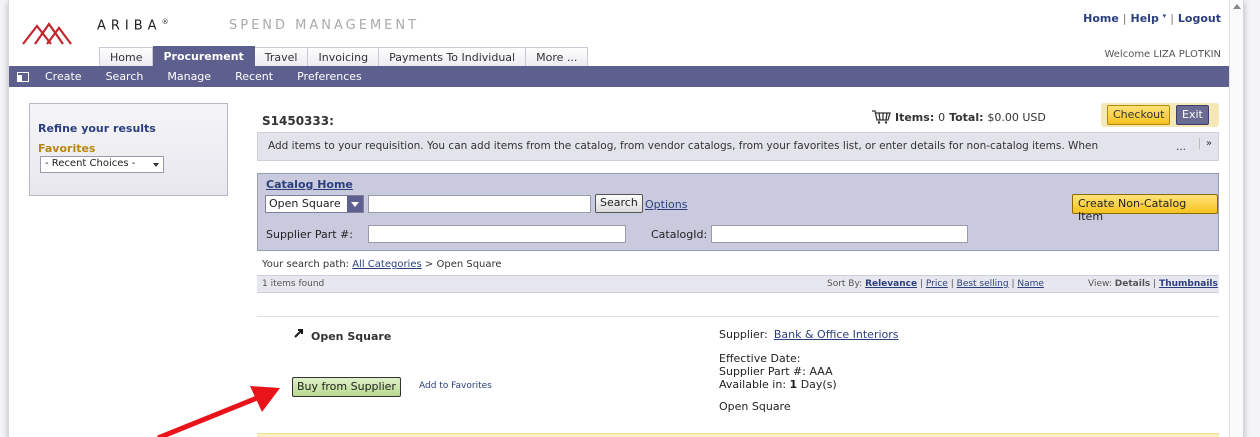 The height and width of the screenshot is (437, 1260). Describe the element at coordinates (839, 234) in the screenshot. I see `catalog-id-input` at that location.